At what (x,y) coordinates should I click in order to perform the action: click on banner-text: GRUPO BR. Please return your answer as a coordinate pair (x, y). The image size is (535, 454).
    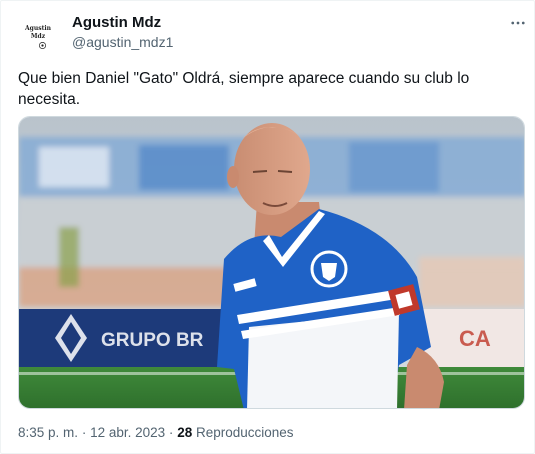
    Looking at the image, I should click on (152, 340).